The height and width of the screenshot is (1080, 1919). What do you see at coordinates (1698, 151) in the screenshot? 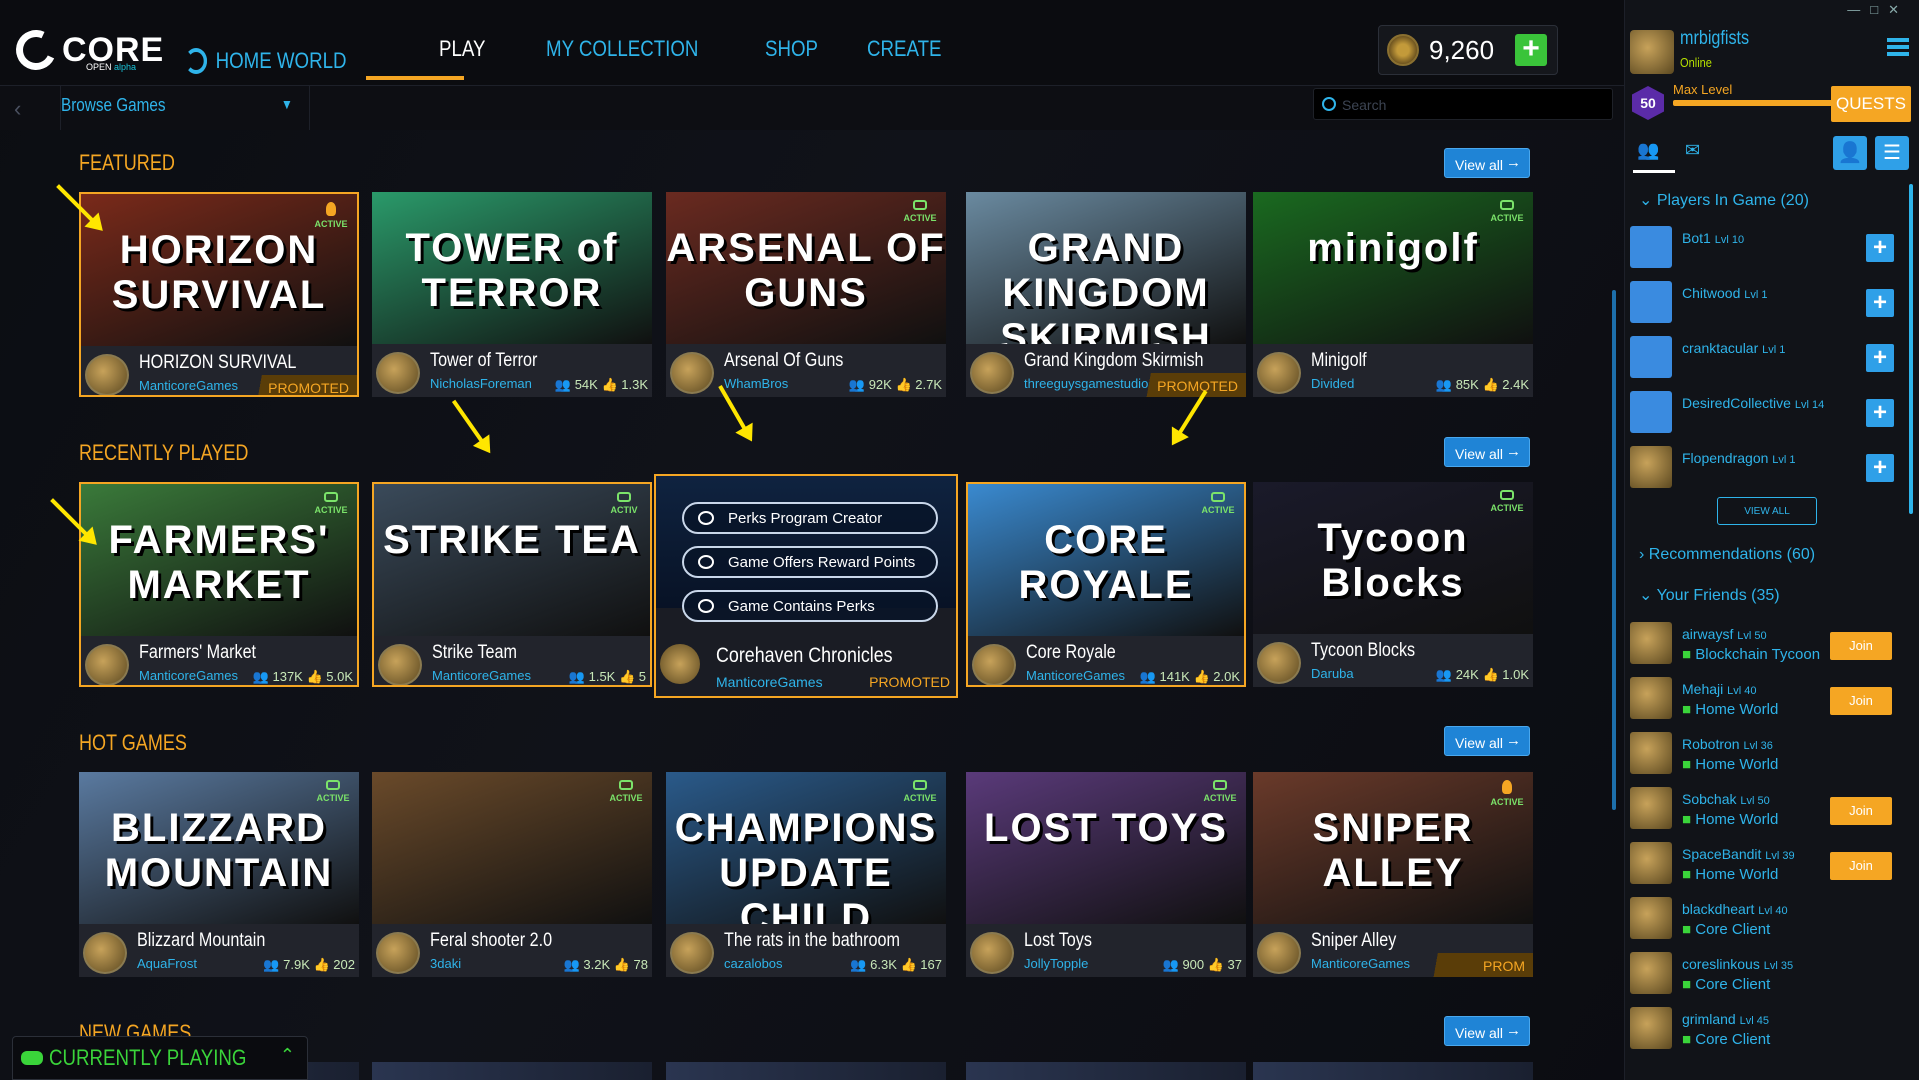
I see `mail-tab-icon: ✉` at bounding box center [1698, 151].